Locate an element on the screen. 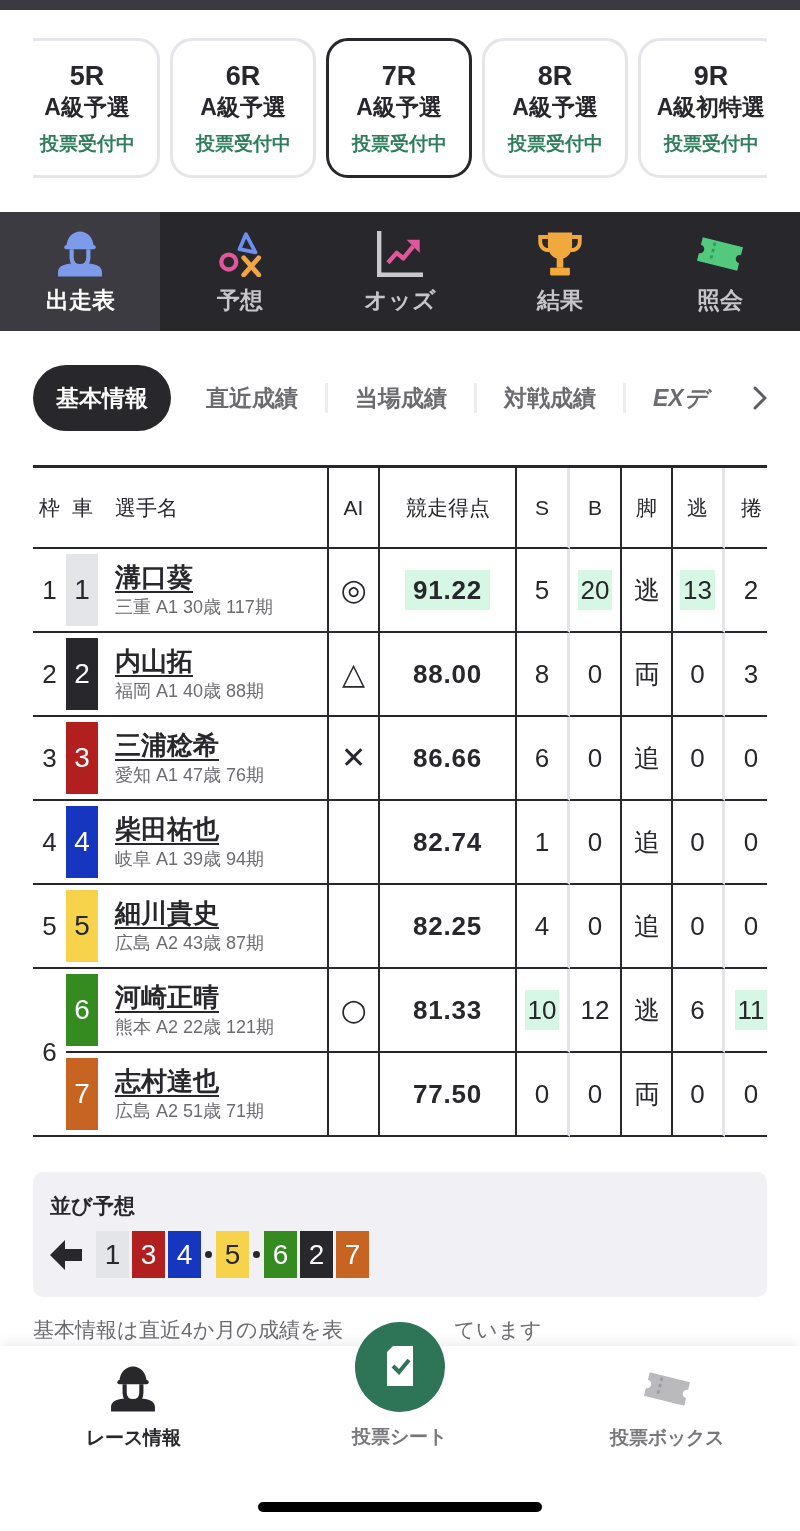  frame-number: 3 is located at coordinates (49, 757).